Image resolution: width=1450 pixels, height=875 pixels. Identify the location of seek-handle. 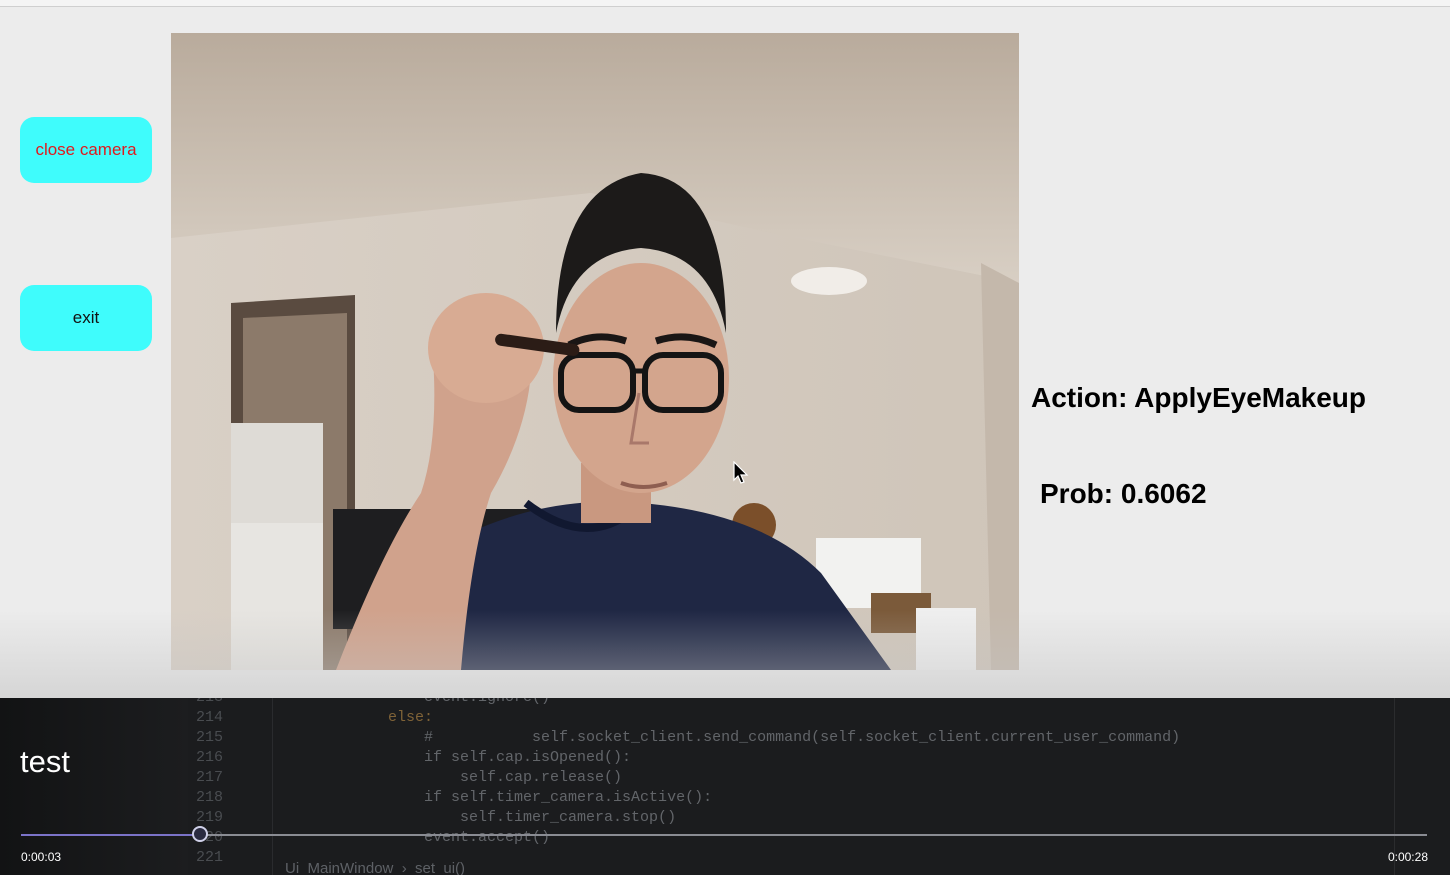
(199, 834).